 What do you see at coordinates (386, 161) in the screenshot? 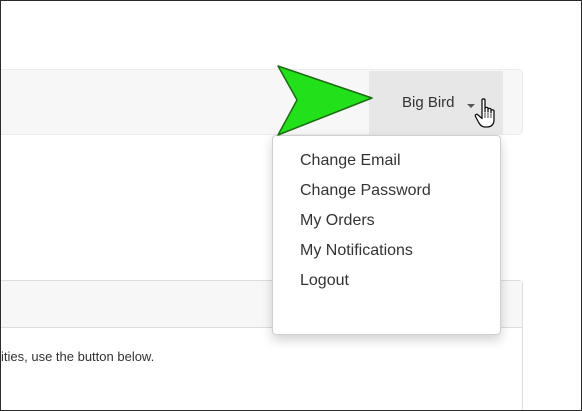
I see `menu-item-change-email: Change Email` at bounding box center [386, 161].